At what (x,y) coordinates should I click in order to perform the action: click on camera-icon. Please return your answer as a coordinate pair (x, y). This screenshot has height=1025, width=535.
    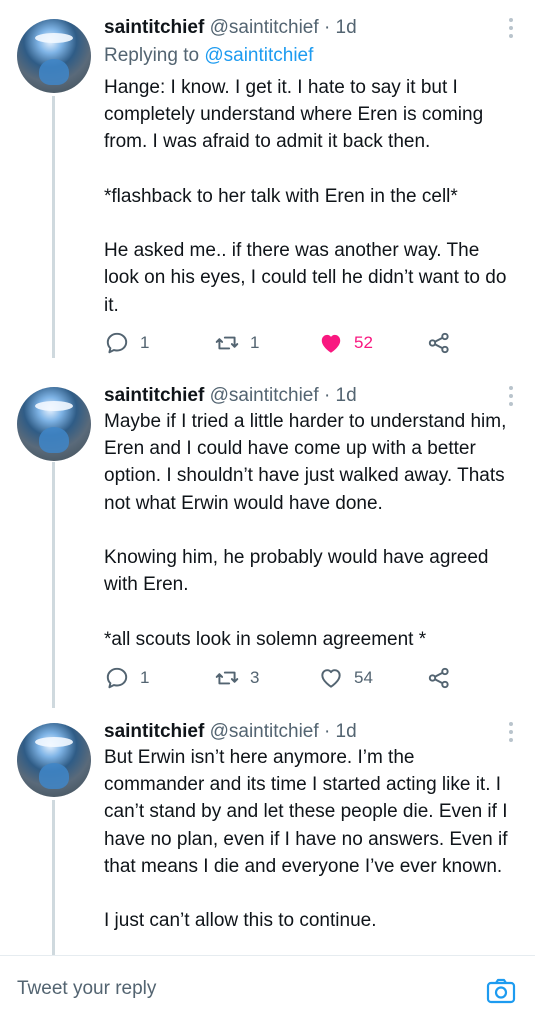
    Looking at the image, I should click on (501, 991).